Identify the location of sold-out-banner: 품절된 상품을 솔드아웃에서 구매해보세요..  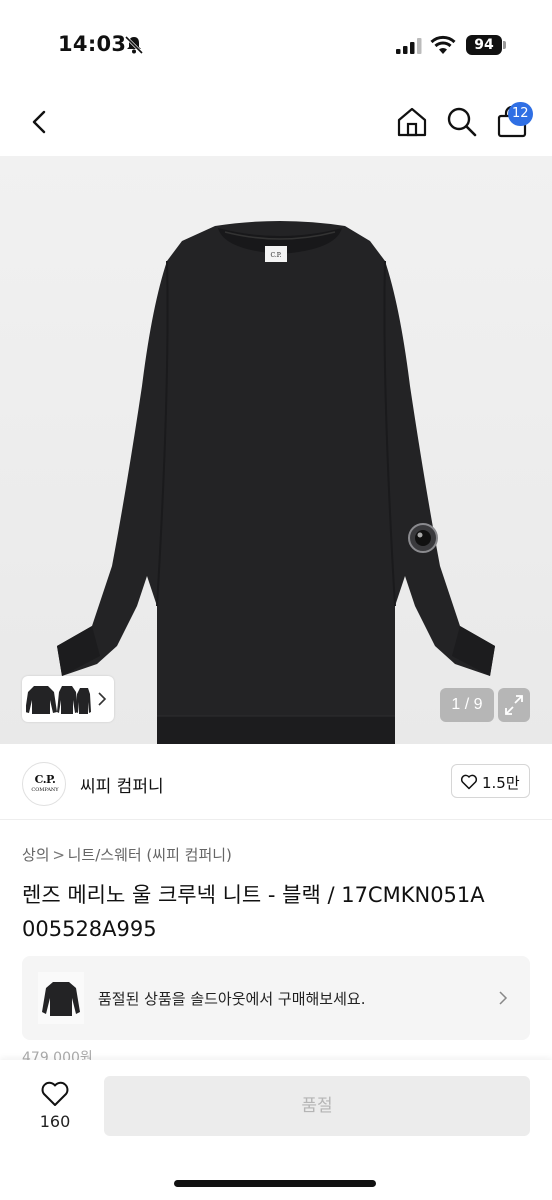
(276, 998).